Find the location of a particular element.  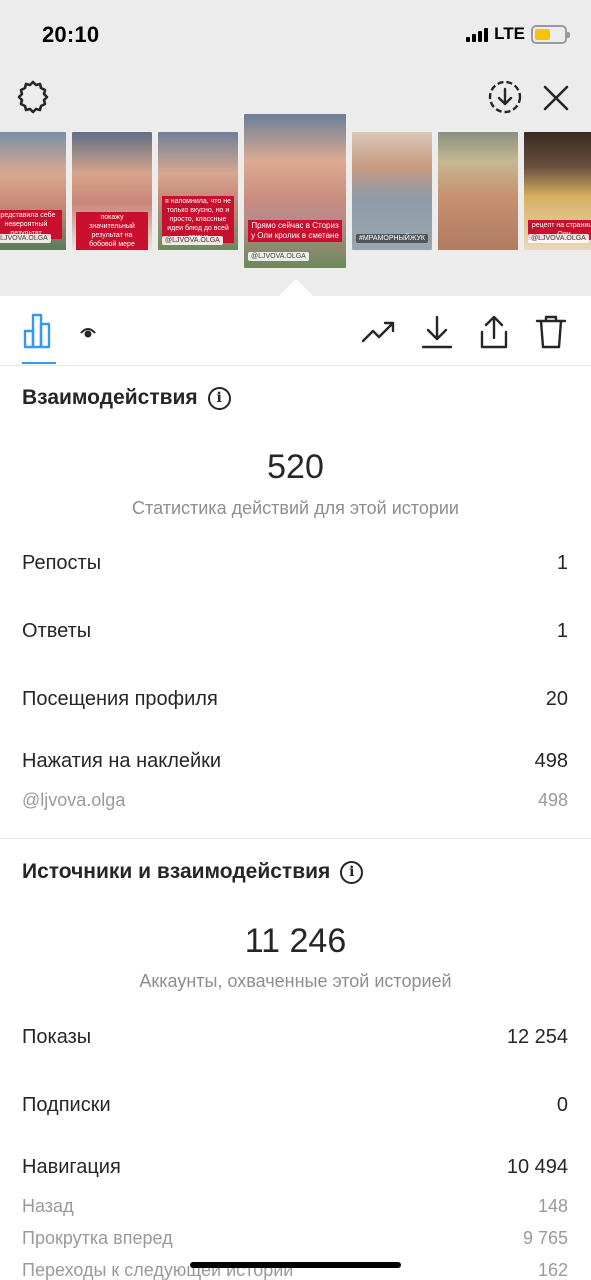

gear-icon is located at coordinates (33, 97).